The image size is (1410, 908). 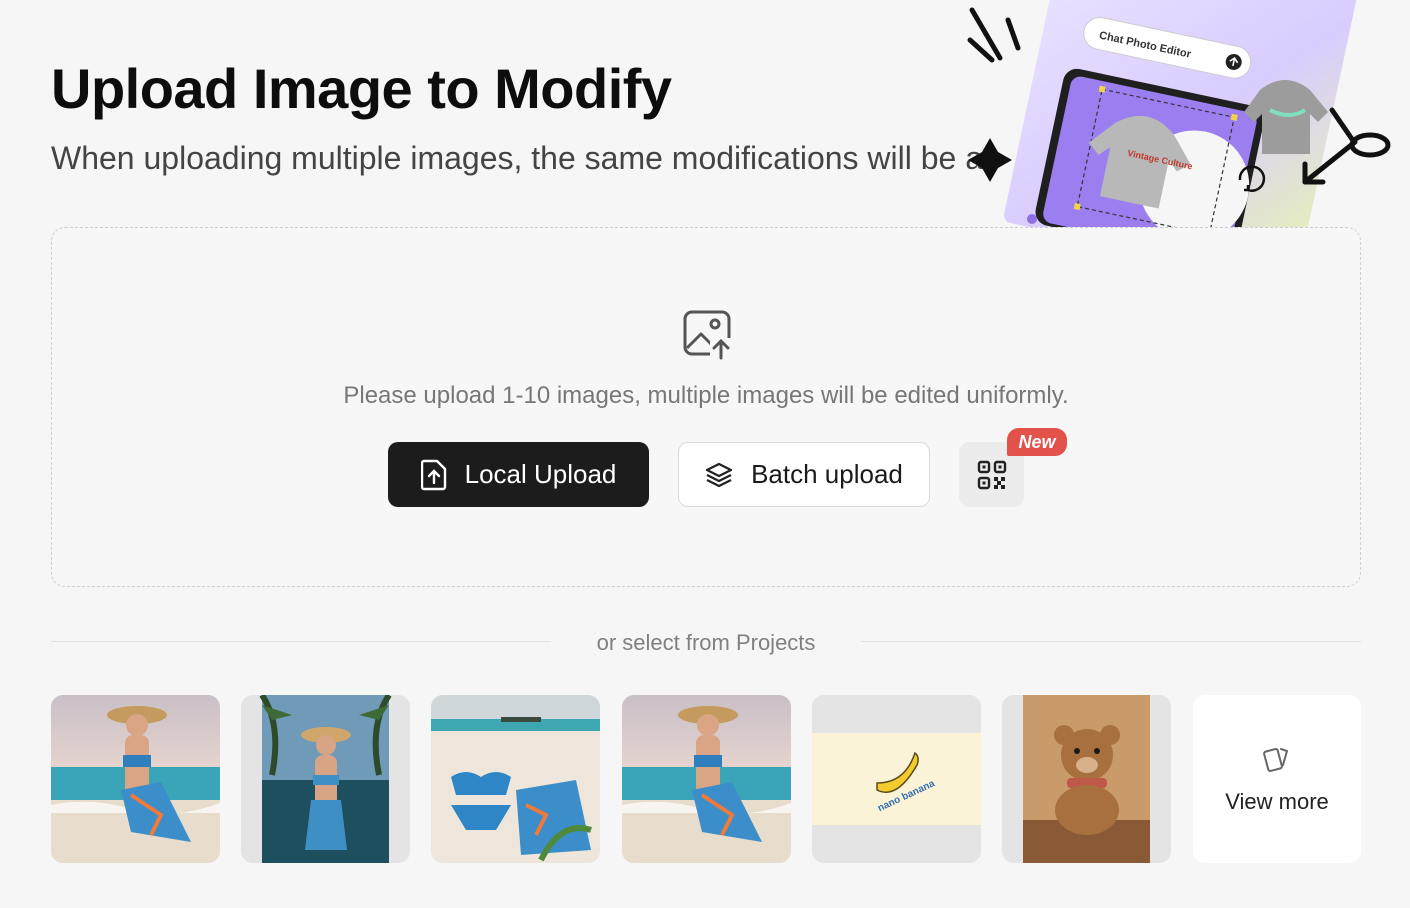 What do you see at coordinates (540, 474) in the screenshot?
I see `local-upload-label: Local Upload` at bounding box center [540, 474].